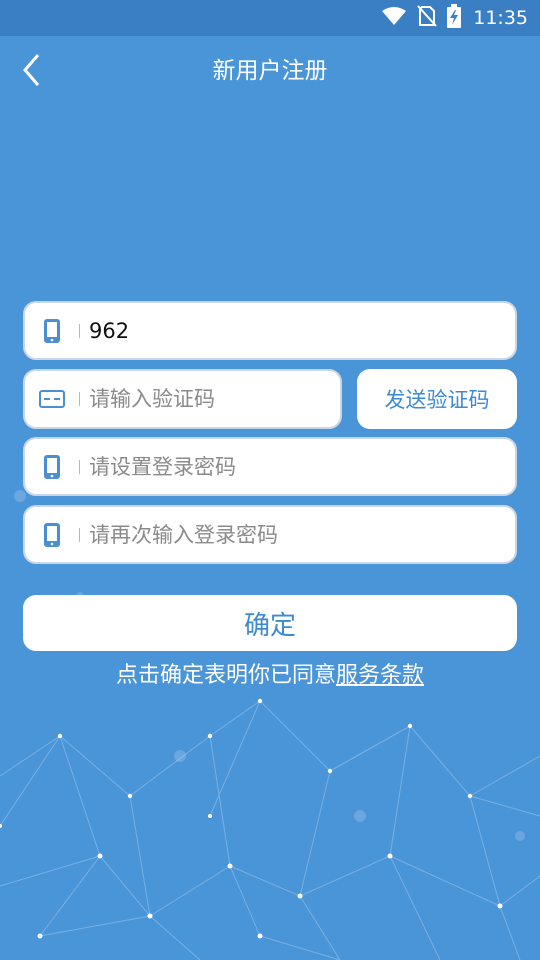  What do you see at coordinates (427, 18) in the screenshot?
I see `no-sim-icon` at bounding box center [427, 18].